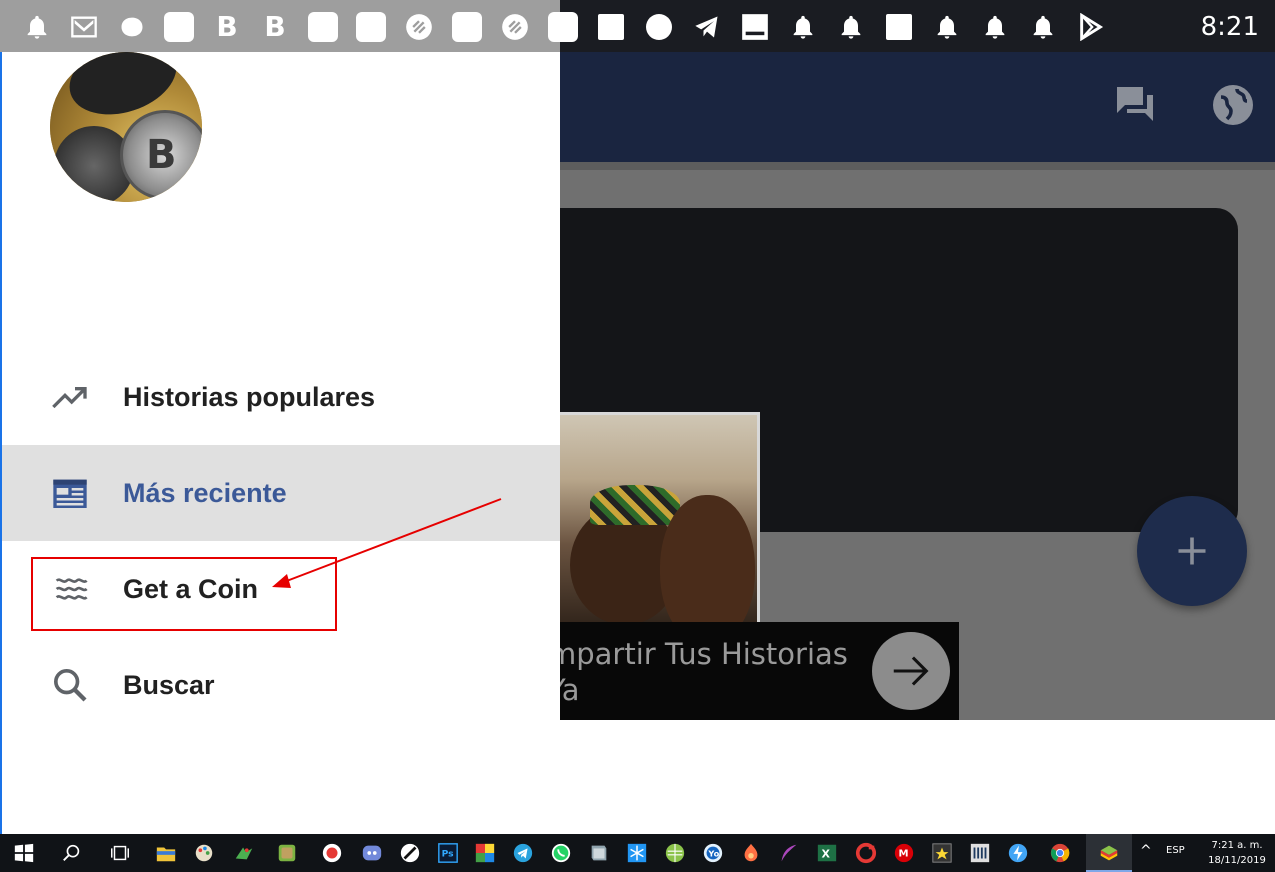 This screenshot has height=872, width=1275. What do you see at coordinates (204, 853) in the screenshot?
I see `paint-icon` at bounding box center [204, 853].